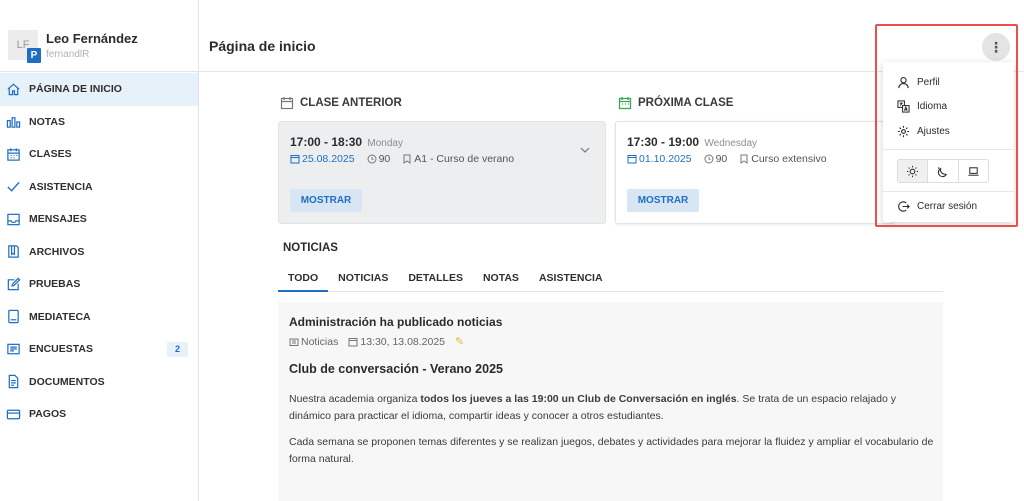 This screenshot has height=501, width=1024. I want to click on edit-icon, so click(13, 284).